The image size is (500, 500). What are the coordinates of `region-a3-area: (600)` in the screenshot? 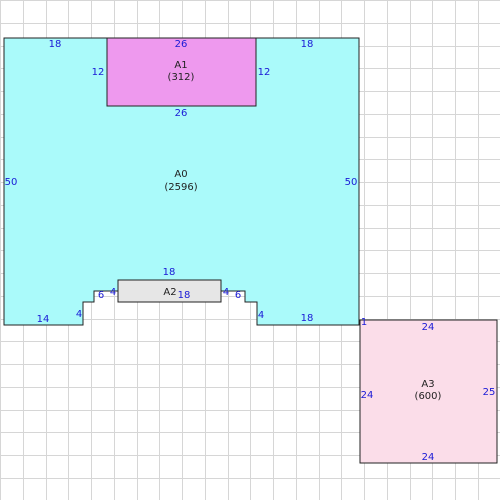 It's located at (428, 396).